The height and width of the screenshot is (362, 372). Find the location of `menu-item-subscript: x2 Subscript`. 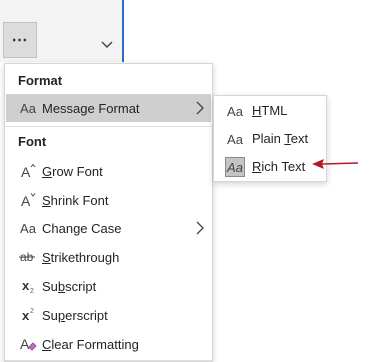

menu-item-subscript: x2 Subscript is located at coordinates (108, 286).